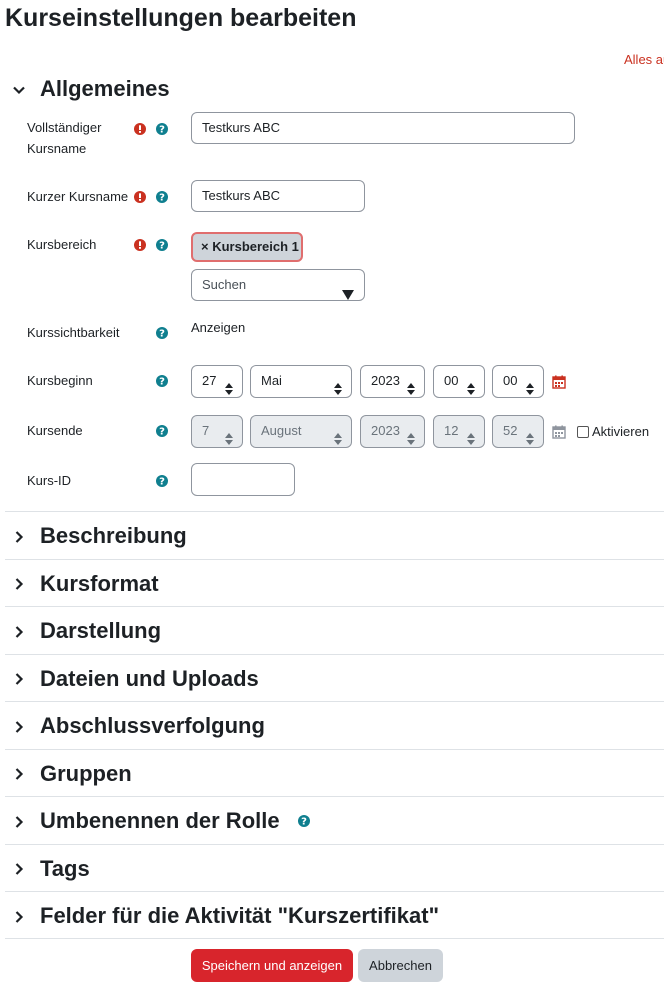  I want to click on section-title-files-uploads: Dateien und Uploads, so click(149, 679).